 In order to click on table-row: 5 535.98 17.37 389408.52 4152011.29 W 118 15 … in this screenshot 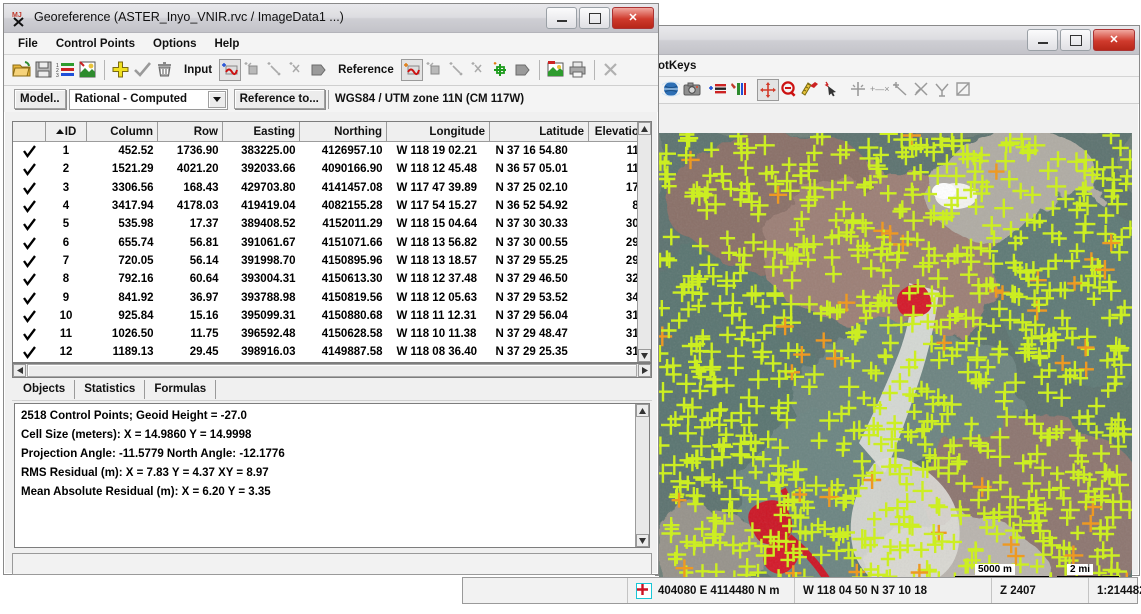, I will do `click(332, 224)`.